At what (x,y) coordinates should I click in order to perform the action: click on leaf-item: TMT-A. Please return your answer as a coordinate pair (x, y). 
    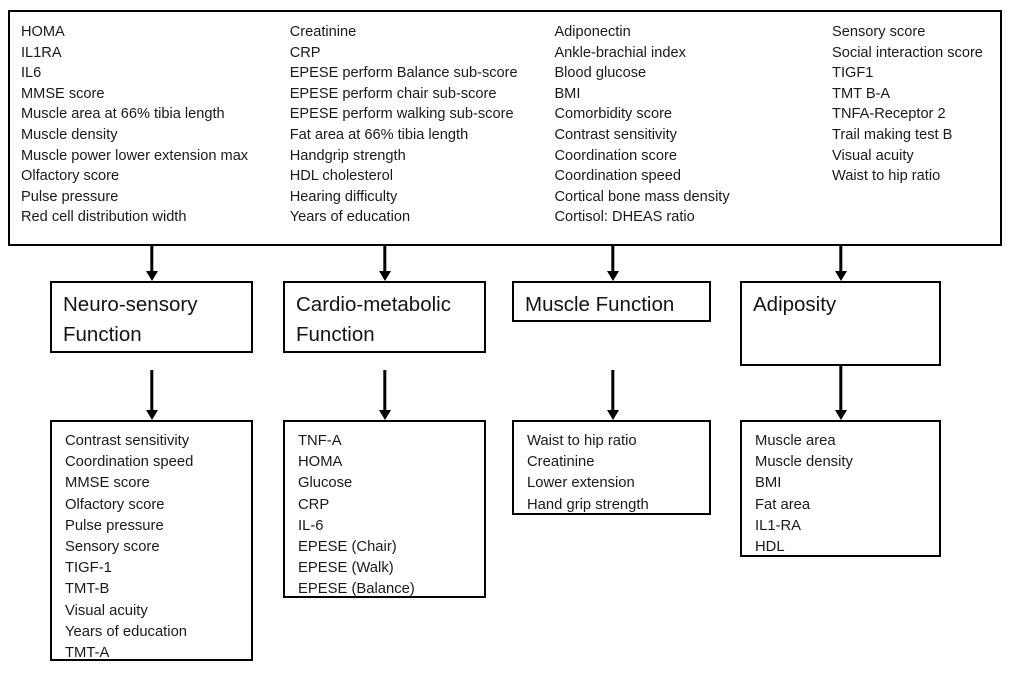
    Looking at the image, I should click on (87, 653).